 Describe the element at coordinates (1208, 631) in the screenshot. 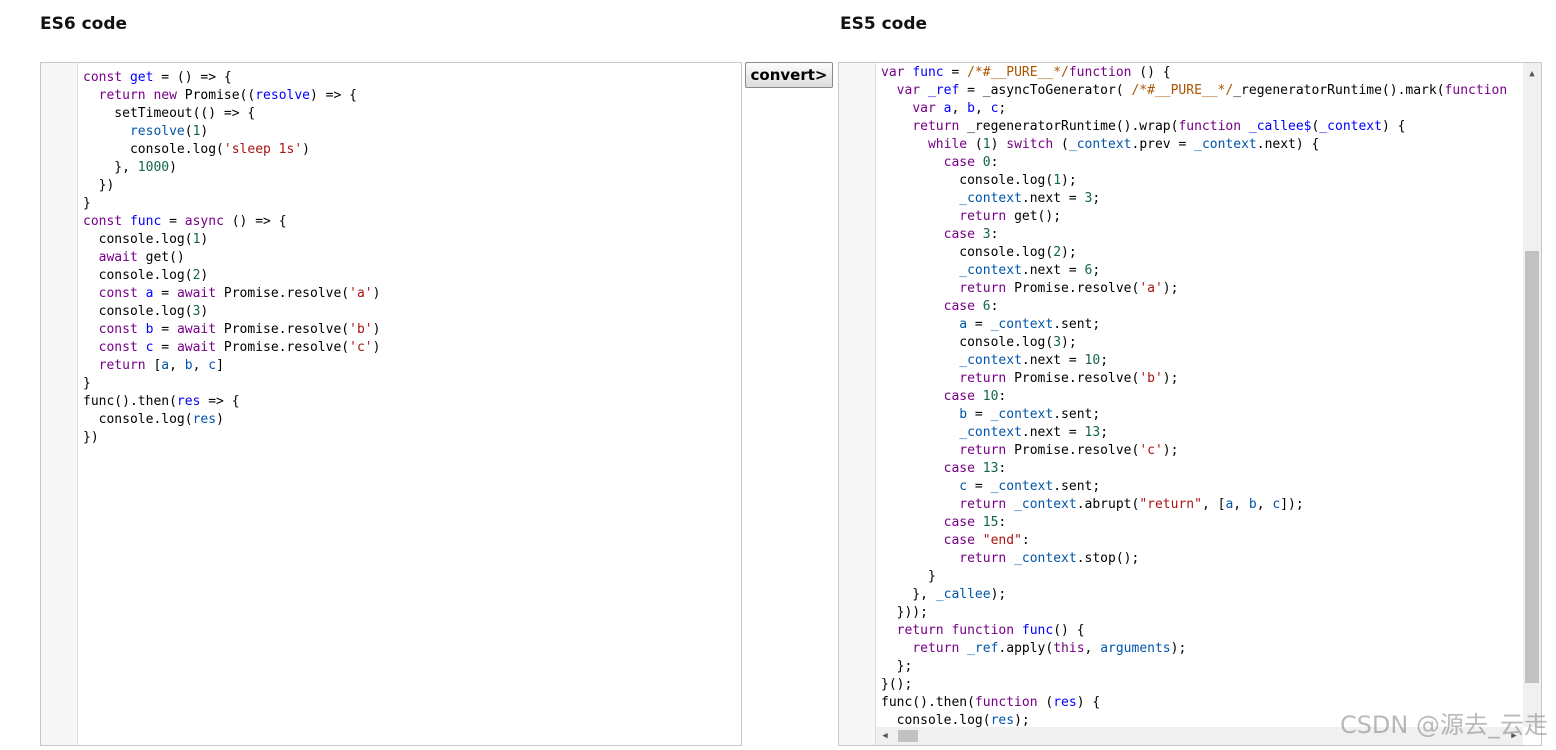

I see `code-line: 46 return function func() {` at that location.